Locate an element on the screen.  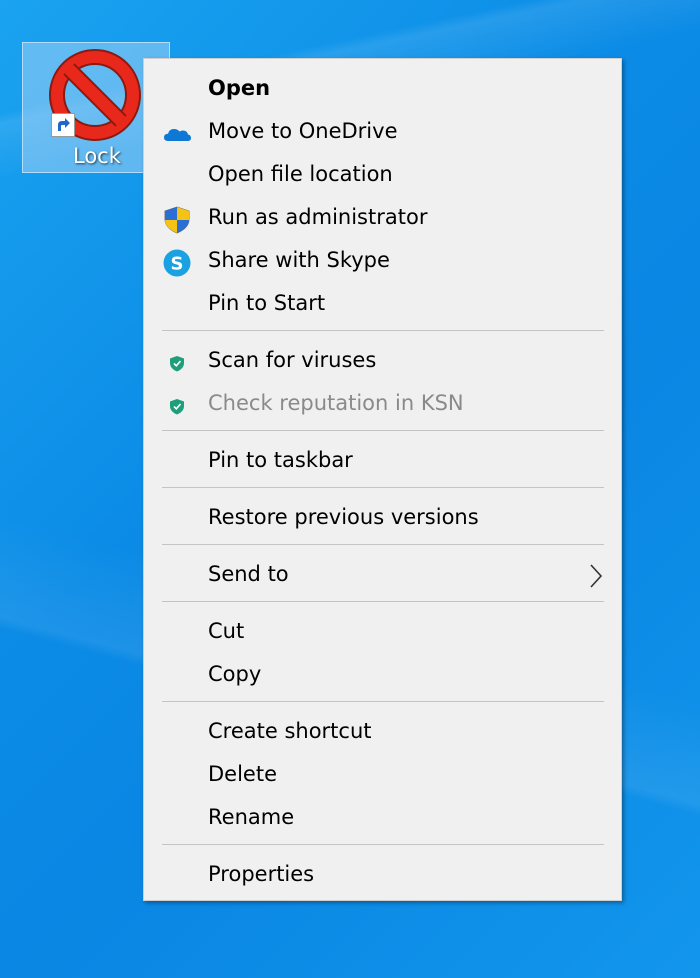
menu-item-open: Open is located at coordinates (382, 90).